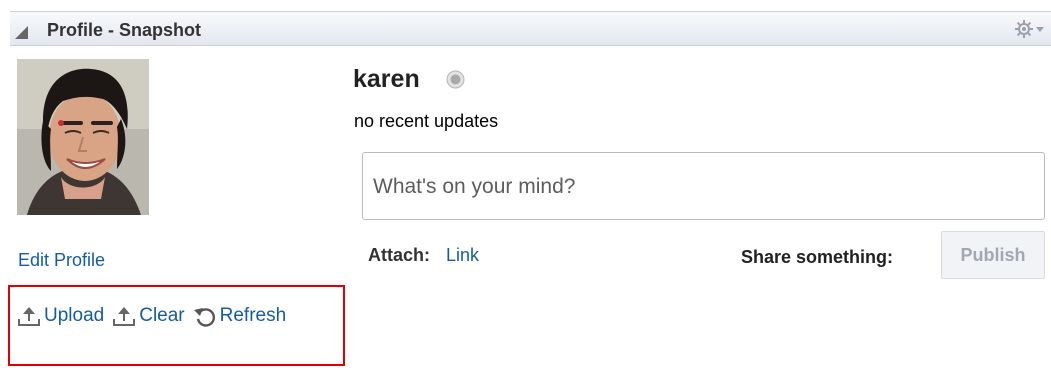 Image resolution: width=1051 pixels, height=377 pixels. Describe the element at coordinates (21, 32) in the screenshot. I see `collapse-triangle-icon` at that location.